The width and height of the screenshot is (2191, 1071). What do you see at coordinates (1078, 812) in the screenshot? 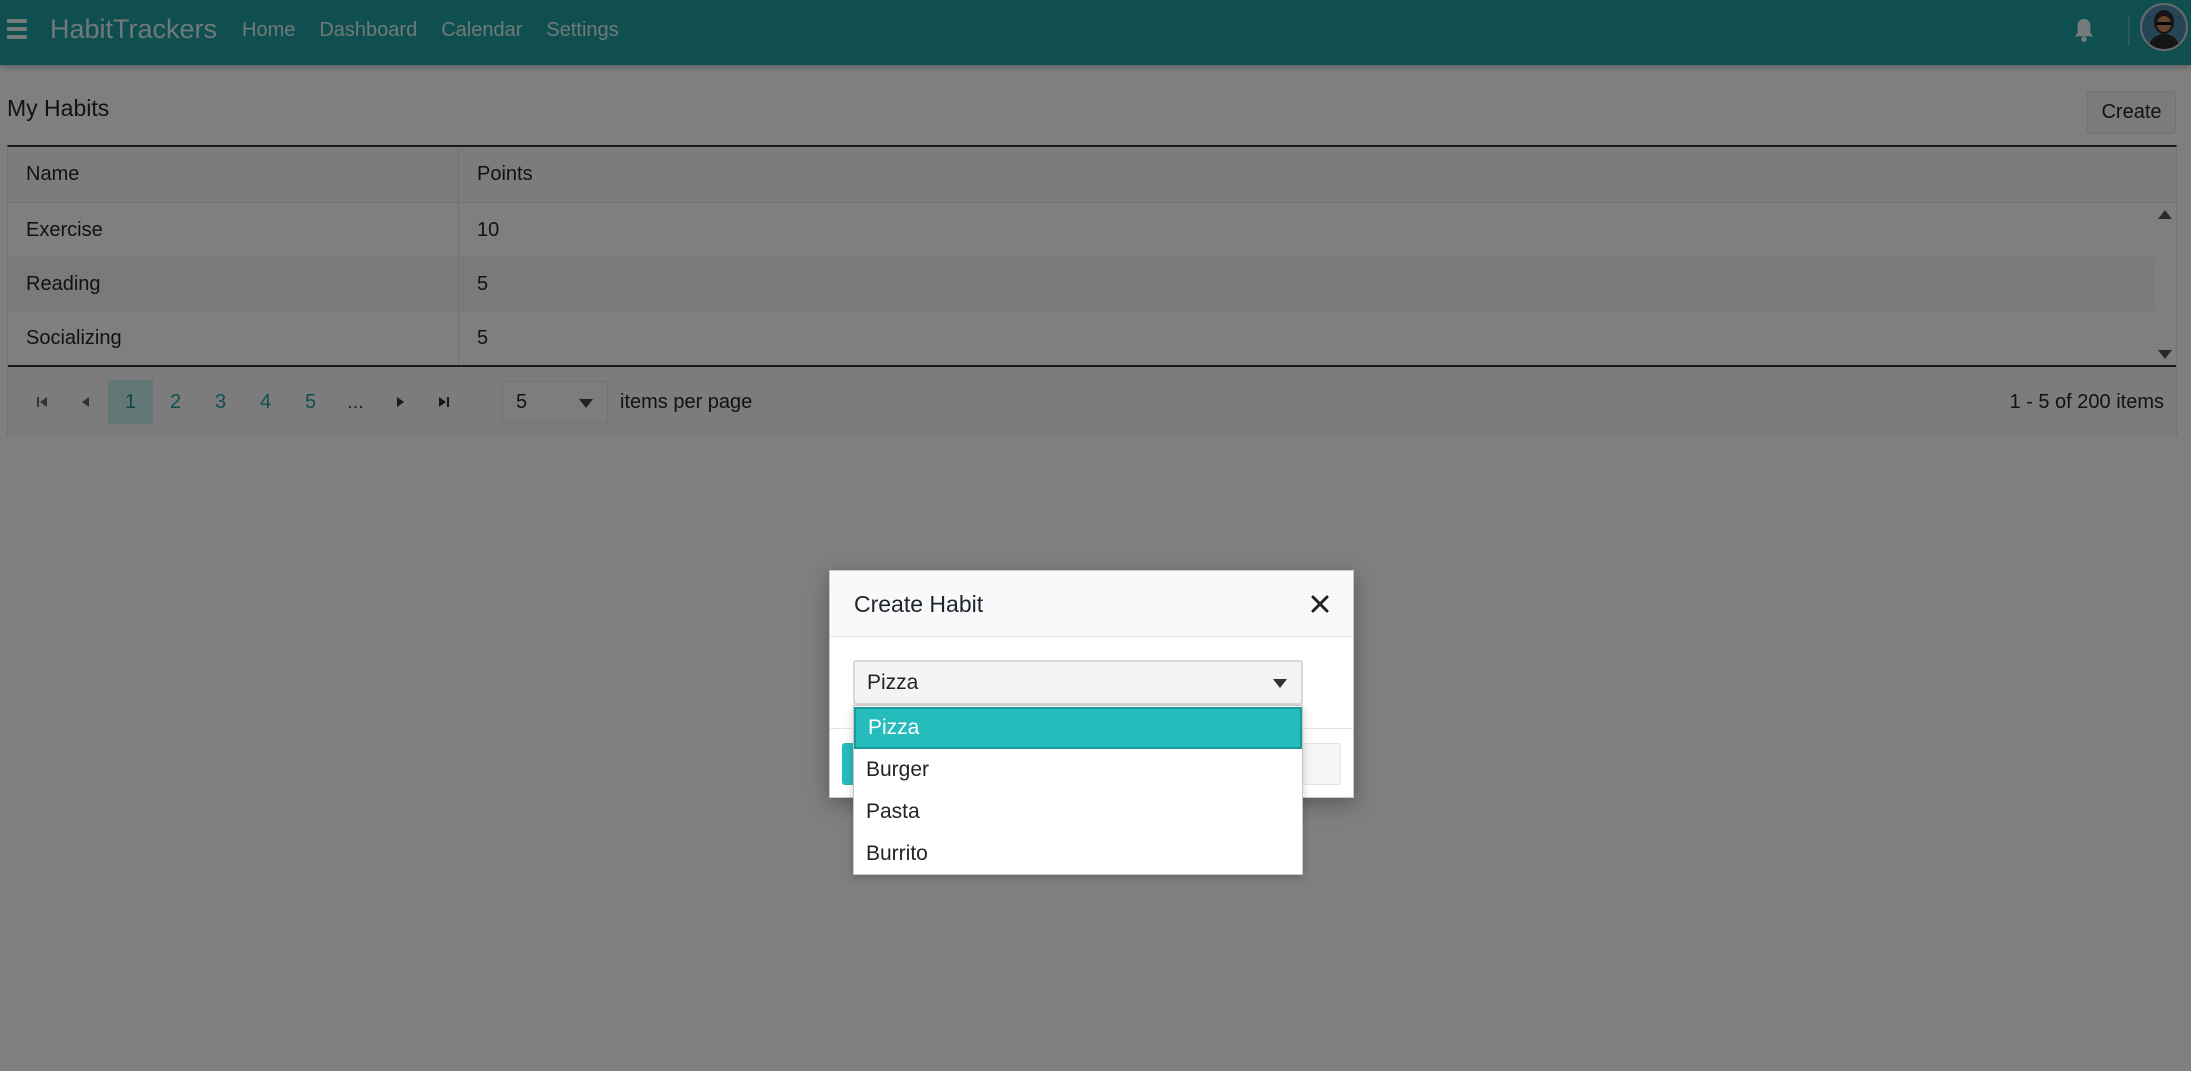
I see `option-pasta: Pasta` at bounding box center [1078, 812].